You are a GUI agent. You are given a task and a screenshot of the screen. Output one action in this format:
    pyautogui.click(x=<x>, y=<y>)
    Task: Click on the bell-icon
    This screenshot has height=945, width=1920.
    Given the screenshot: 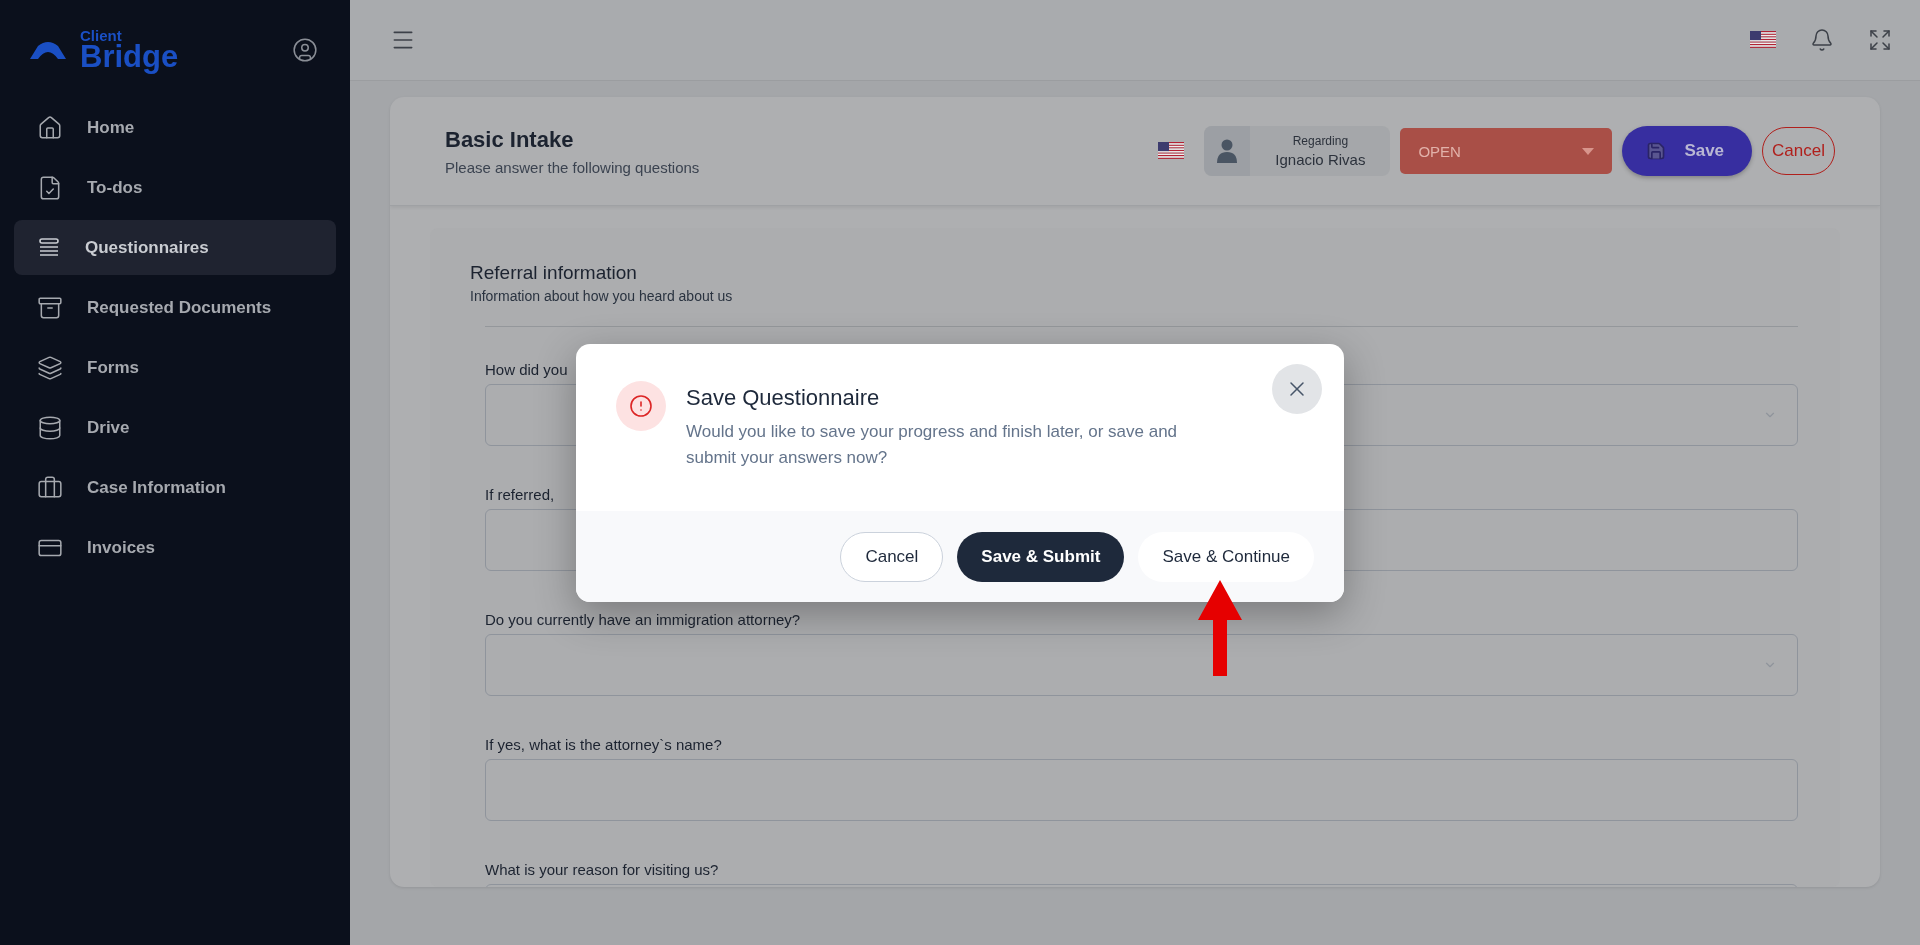 What is the action you would take?
    pyautogui.click(x=1822, y=40)
    